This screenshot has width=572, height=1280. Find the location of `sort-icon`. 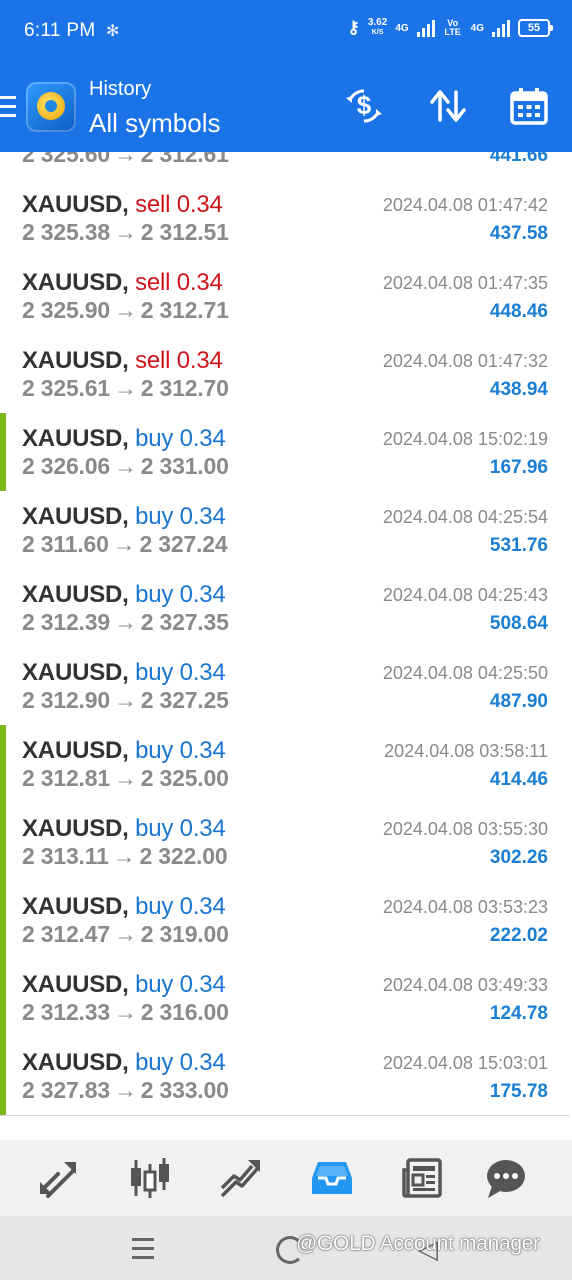

sort-icon is located at coordinates (448, 106).